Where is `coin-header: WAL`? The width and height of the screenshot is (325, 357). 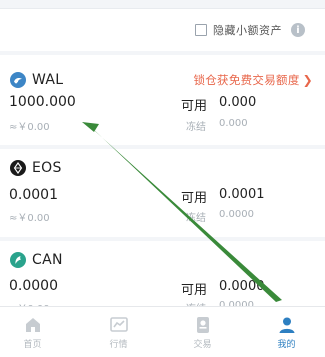 coin-header: WAL is located at coordinates (36, 80).